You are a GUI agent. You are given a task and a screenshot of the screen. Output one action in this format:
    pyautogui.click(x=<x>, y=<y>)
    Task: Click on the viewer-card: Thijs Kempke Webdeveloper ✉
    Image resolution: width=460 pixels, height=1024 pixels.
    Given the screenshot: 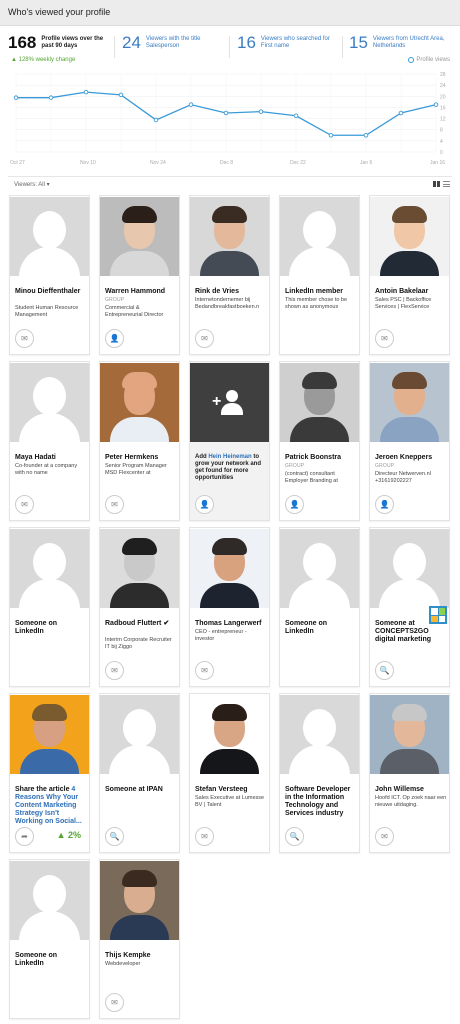 What is the action you would take?
    pyautogui.click(x=139, y=939)
    